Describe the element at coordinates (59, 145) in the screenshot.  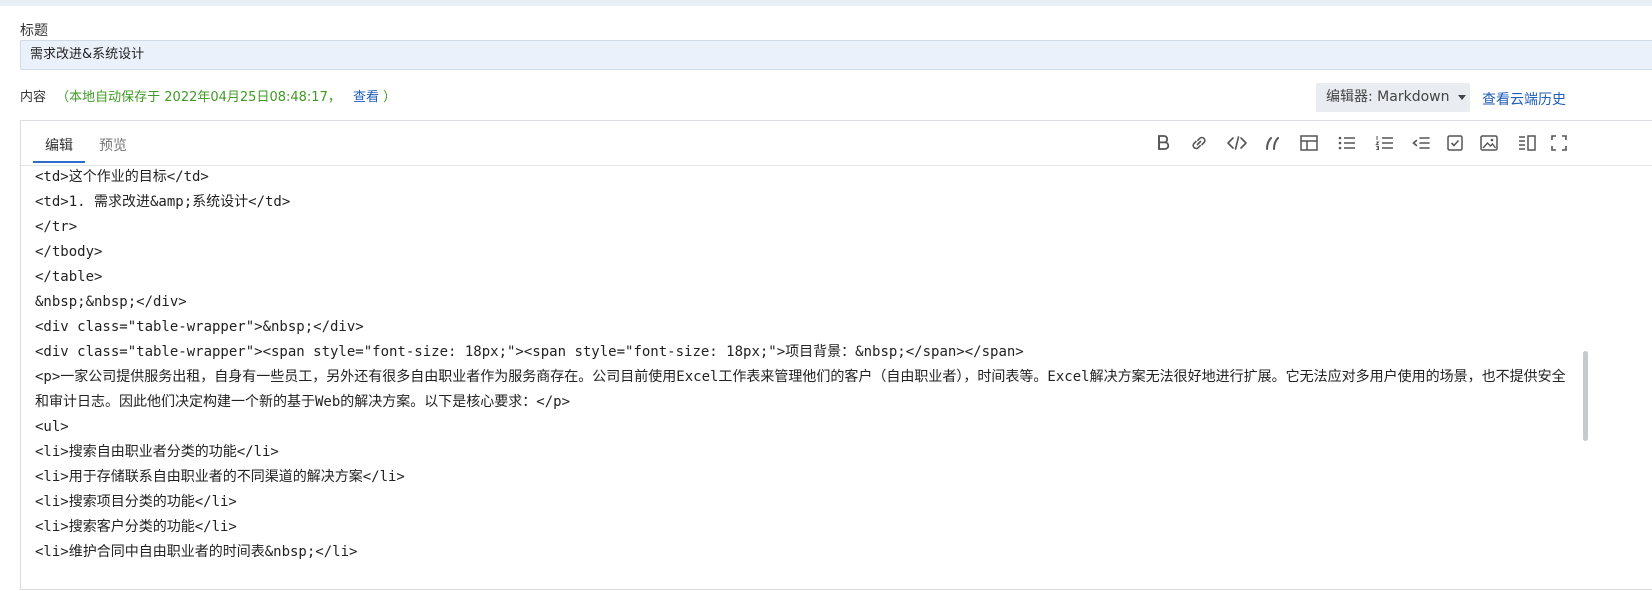
I see `tab-edit: 编辑` at that location.